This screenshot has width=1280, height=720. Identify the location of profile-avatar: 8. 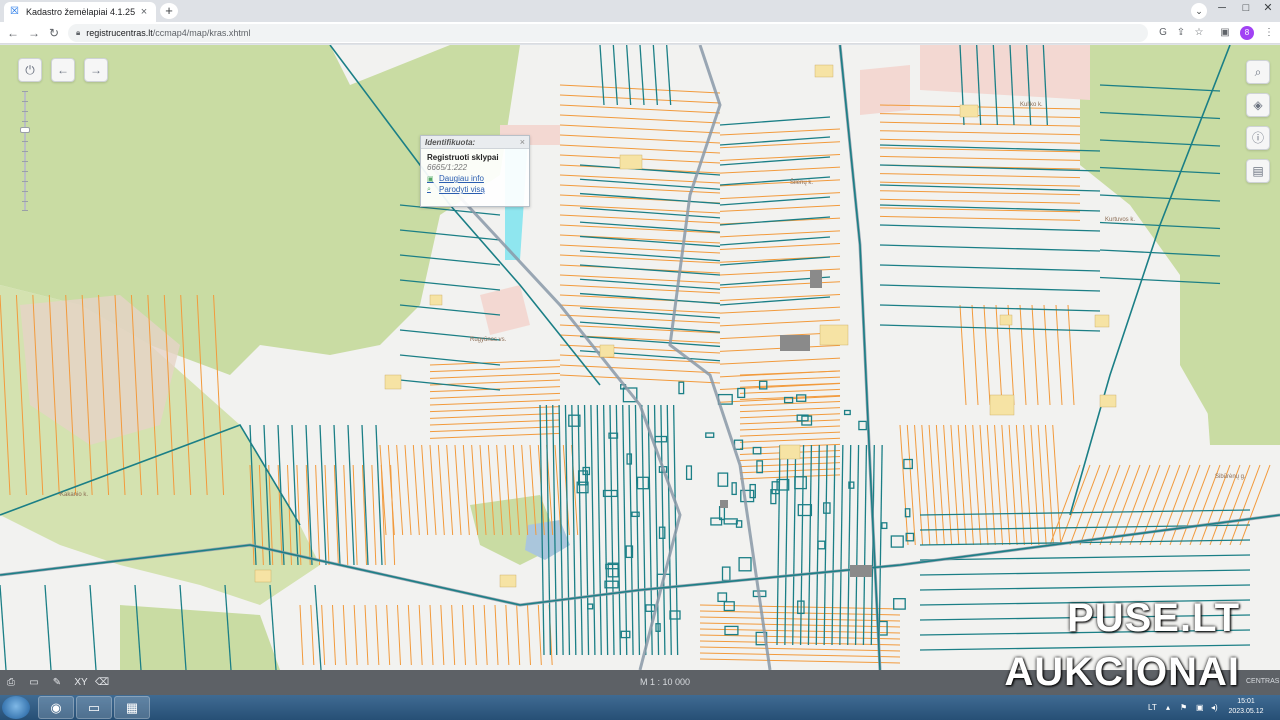
(1247, 33).